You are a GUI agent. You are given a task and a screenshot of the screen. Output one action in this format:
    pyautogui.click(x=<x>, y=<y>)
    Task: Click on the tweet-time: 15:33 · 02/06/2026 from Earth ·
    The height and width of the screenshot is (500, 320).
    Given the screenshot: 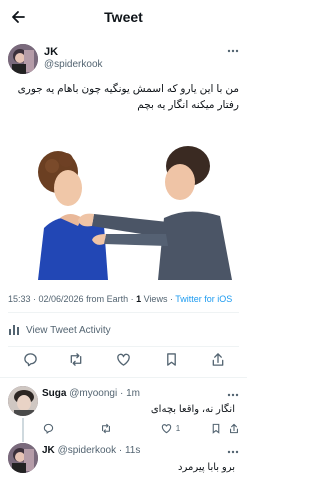 What is the action you would take?
    pyautogui.click(x=72, y=299)
    